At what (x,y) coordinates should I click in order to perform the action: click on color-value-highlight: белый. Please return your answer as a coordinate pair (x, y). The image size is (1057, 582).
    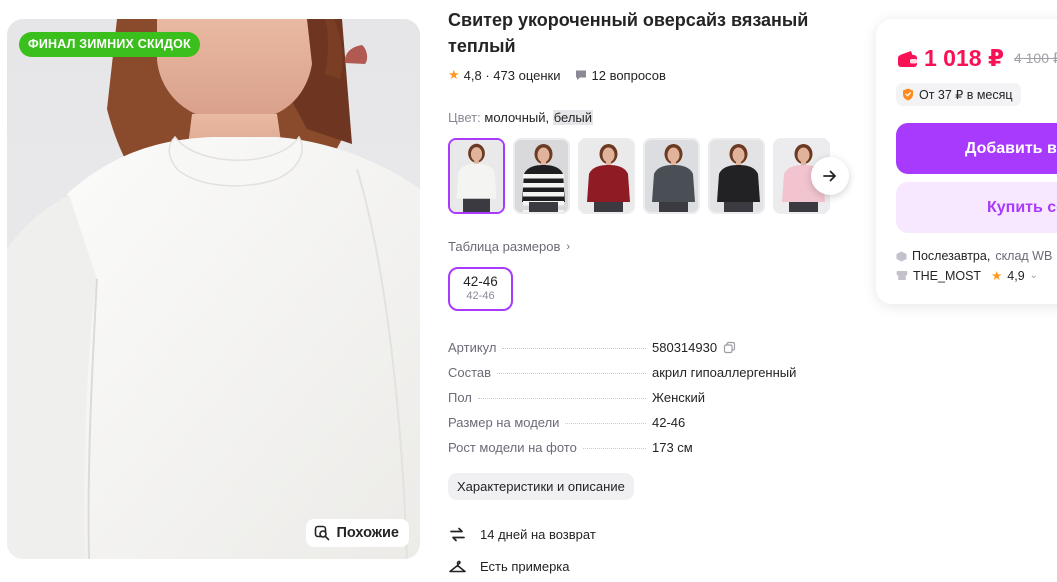
    Looking at the image, I should click on (573, 117).